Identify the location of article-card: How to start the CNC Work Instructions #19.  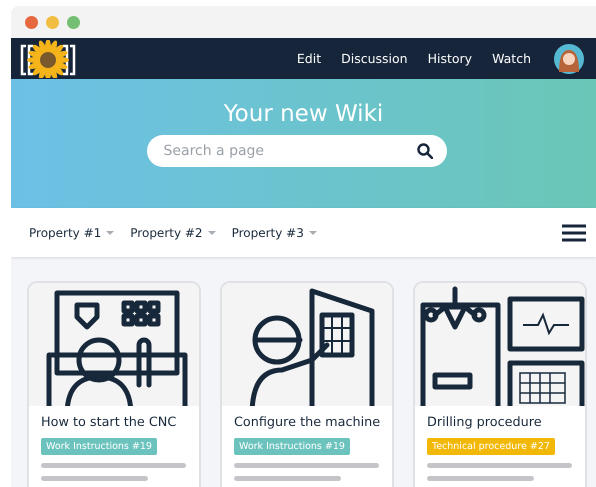
(114, 384).